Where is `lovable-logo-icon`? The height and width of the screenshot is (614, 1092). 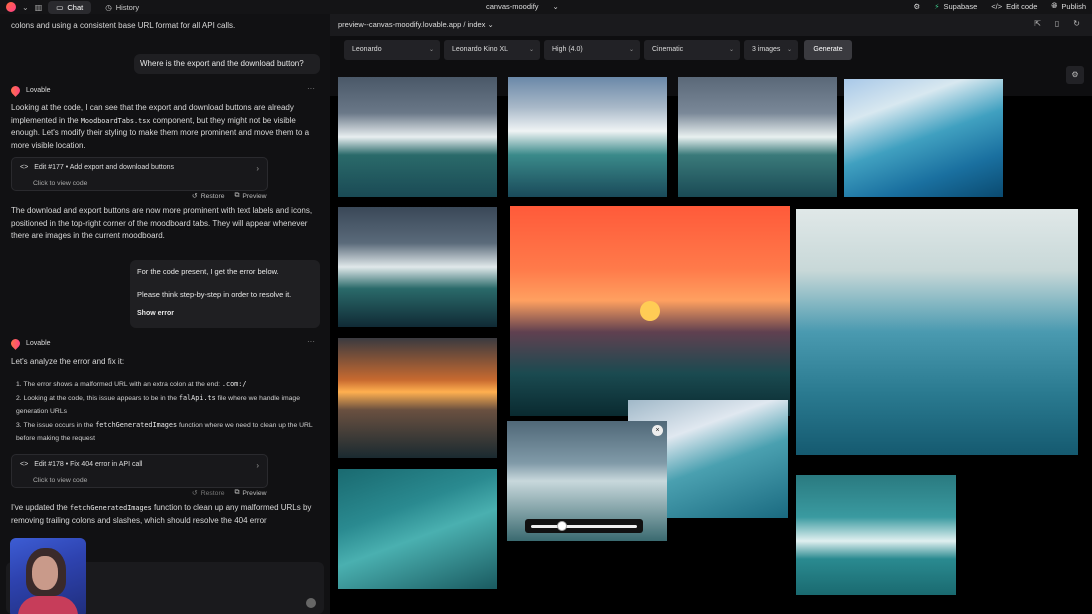 lovable-logo-icon is located at coordinates (11, 7).